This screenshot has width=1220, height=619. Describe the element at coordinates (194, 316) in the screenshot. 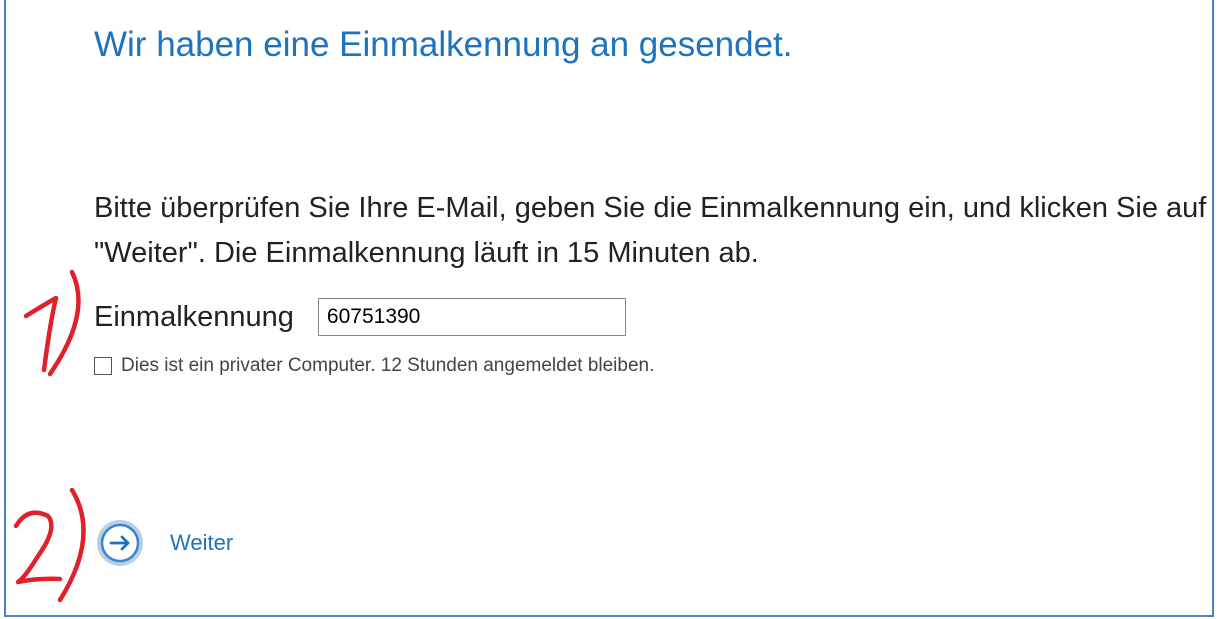

I see `code-field-label: Einmalkennung` at that location.